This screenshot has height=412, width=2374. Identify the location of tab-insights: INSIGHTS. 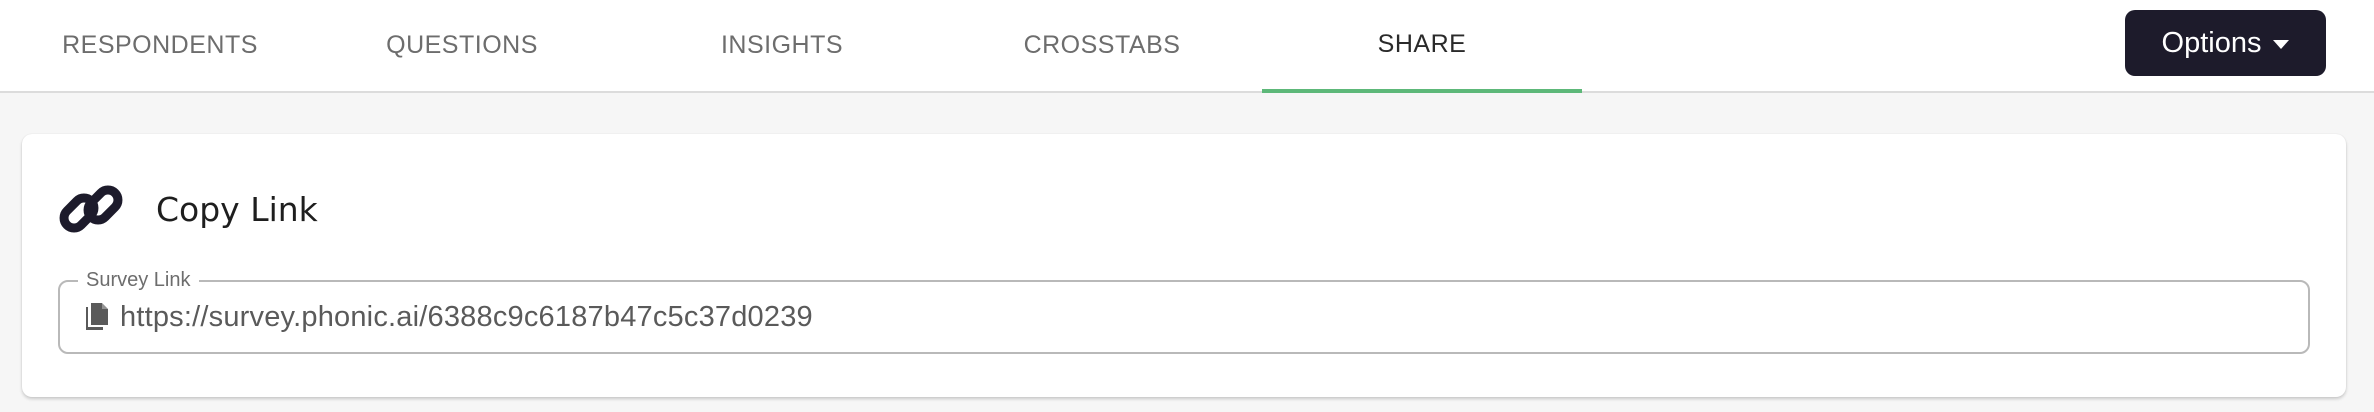
(782, 45).